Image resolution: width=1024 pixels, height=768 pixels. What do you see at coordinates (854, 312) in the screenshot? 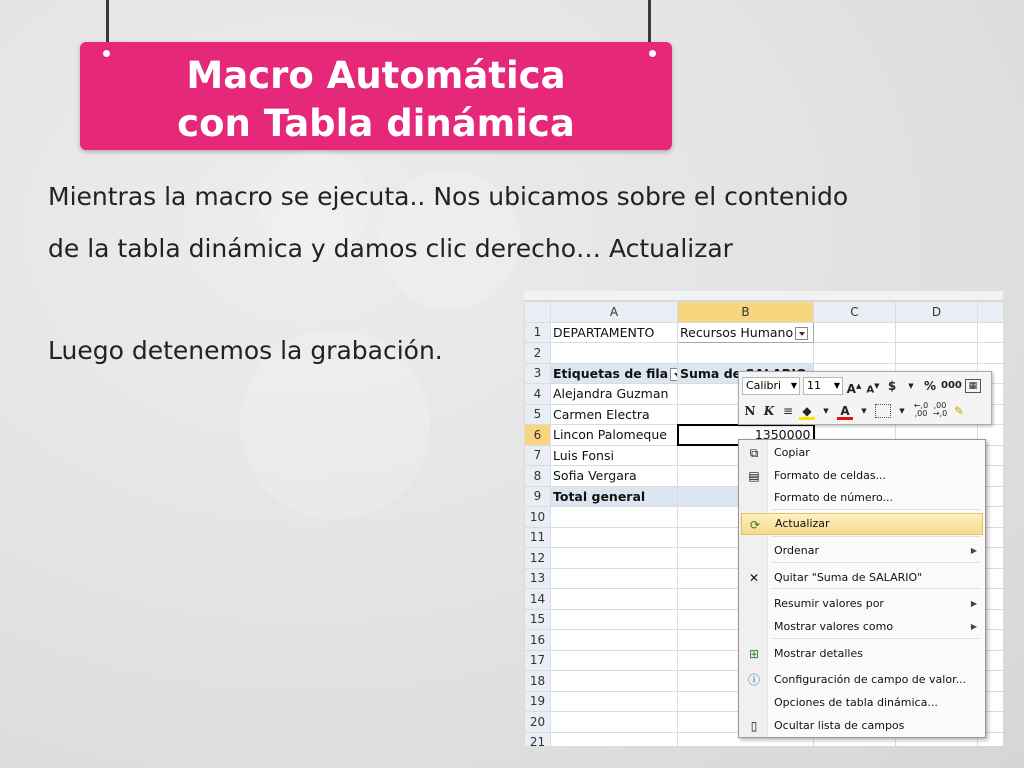
I see `column-header: C` at bounding box center [854, 312].